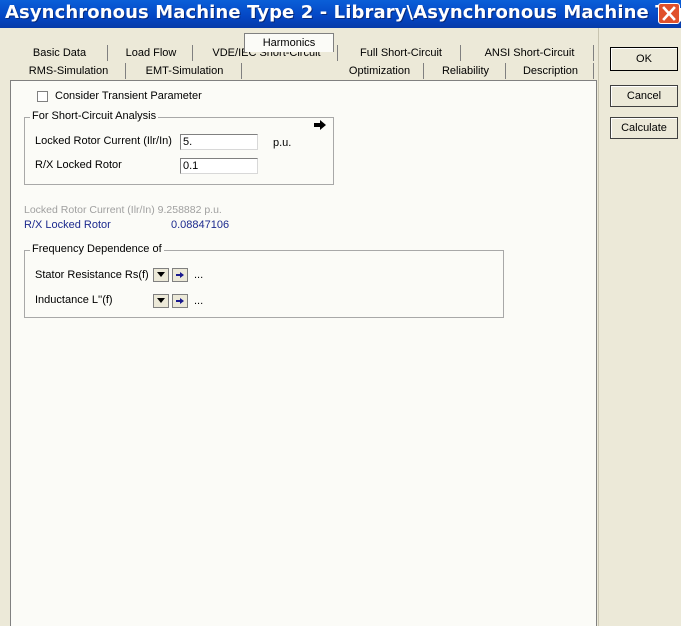  I want to click on inductance-arrow-button, so click(180, 301).